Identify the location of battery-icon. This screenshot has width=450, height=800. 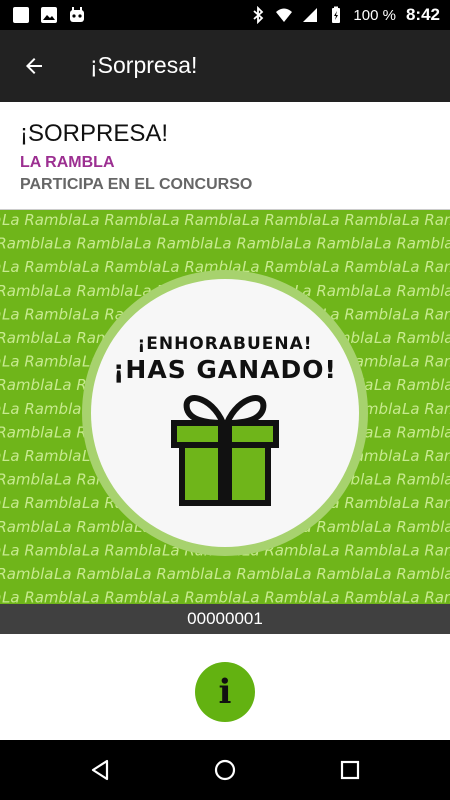
(336, 14).